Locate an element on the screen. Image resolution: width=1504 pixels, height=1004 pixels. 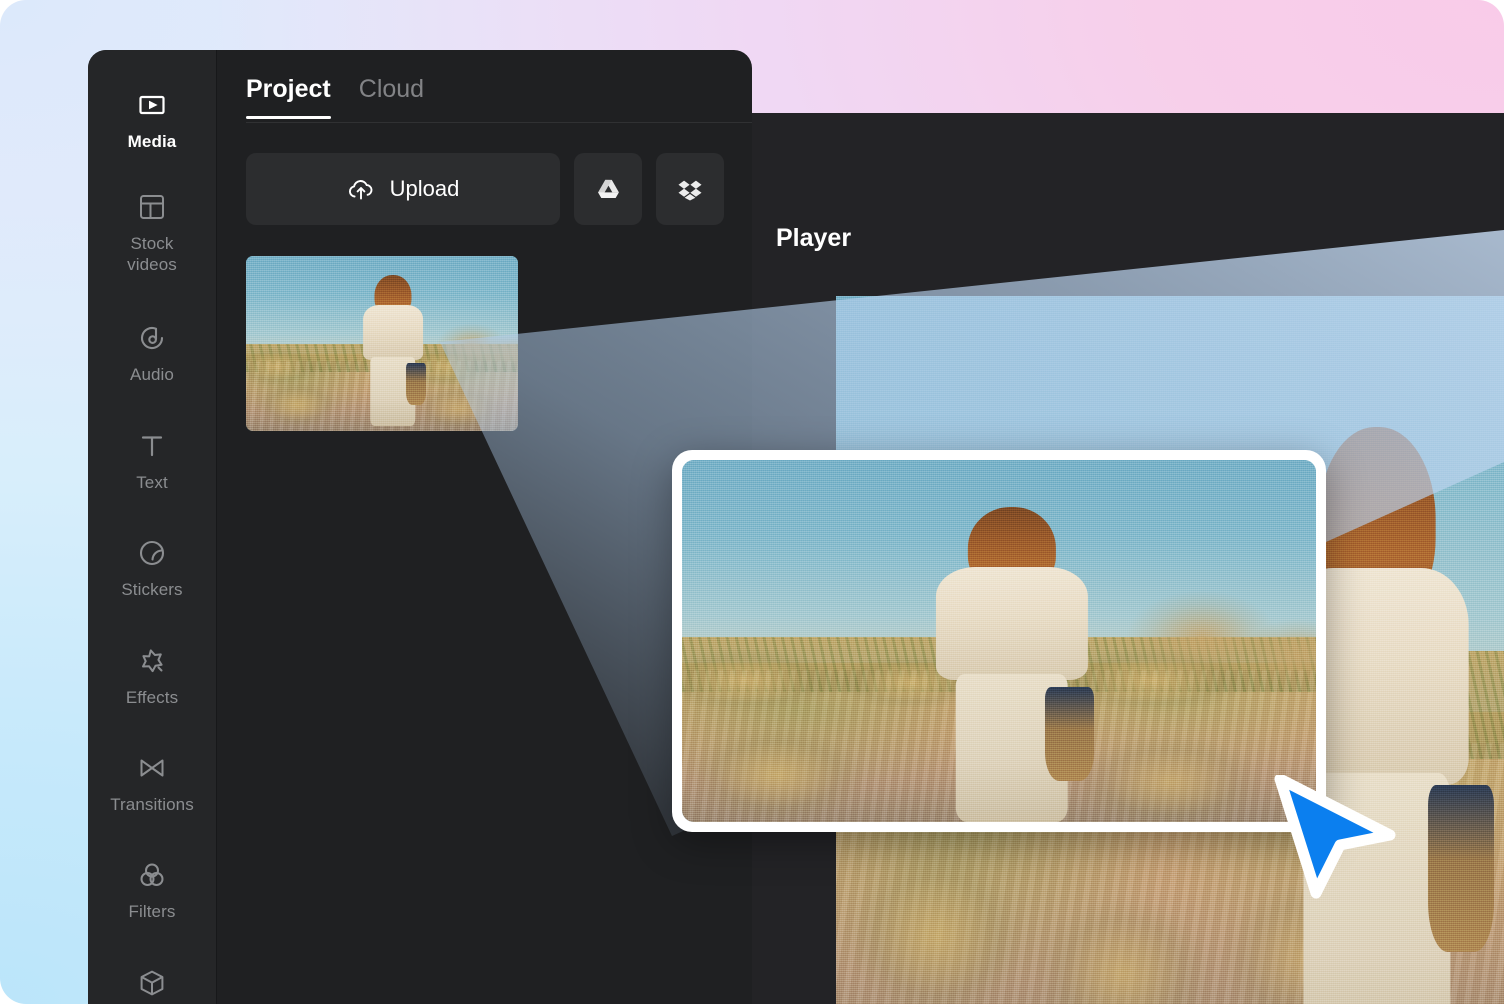
sidebar-item-label: Filters is located at coordinates (152, 911).